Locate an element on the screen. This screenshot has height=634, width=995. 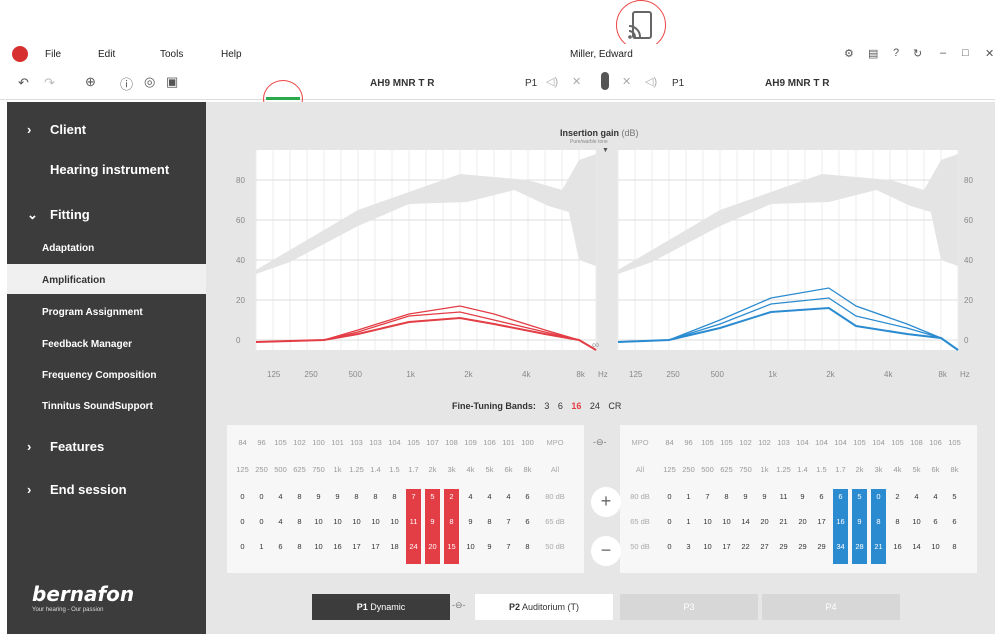
info-icon: ⓘ is located at coordinates (126, 83).